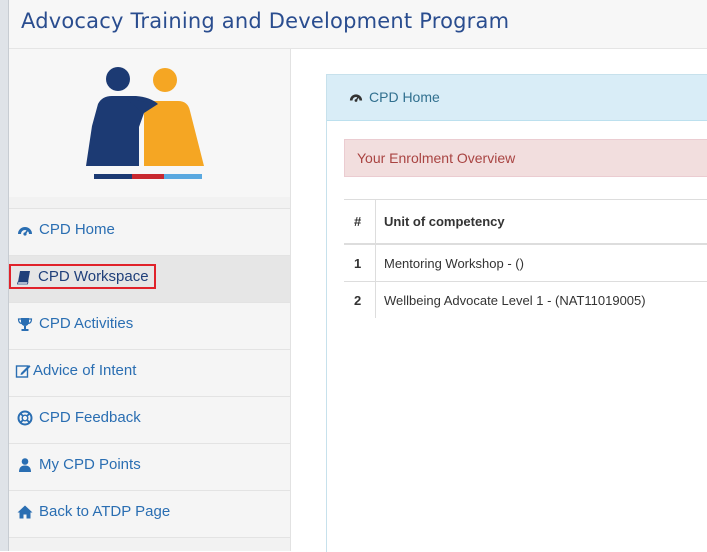 The width and height of the screenshot is (707, 552). I want to click on sidebar-item-cpd-activities: CPD Activities, so click(149, 325).